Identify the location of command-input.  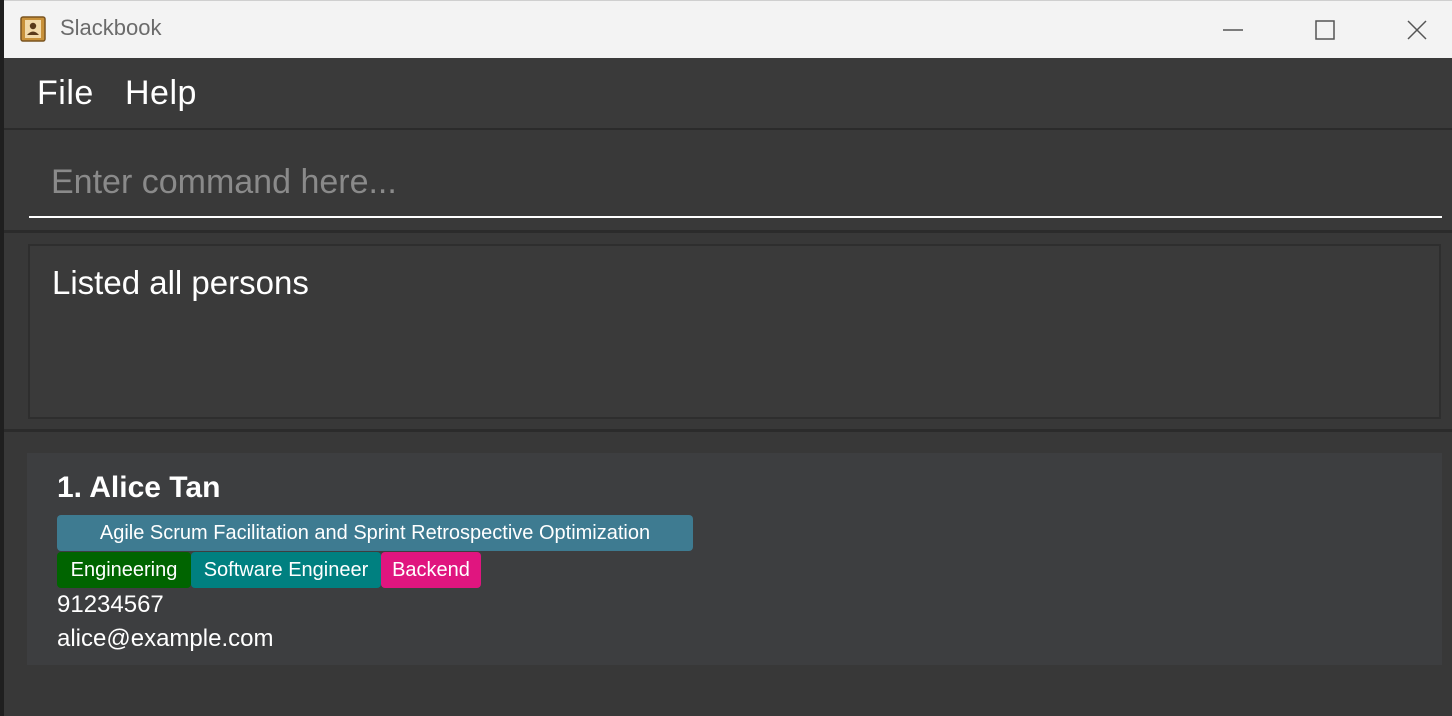
(735, 183).